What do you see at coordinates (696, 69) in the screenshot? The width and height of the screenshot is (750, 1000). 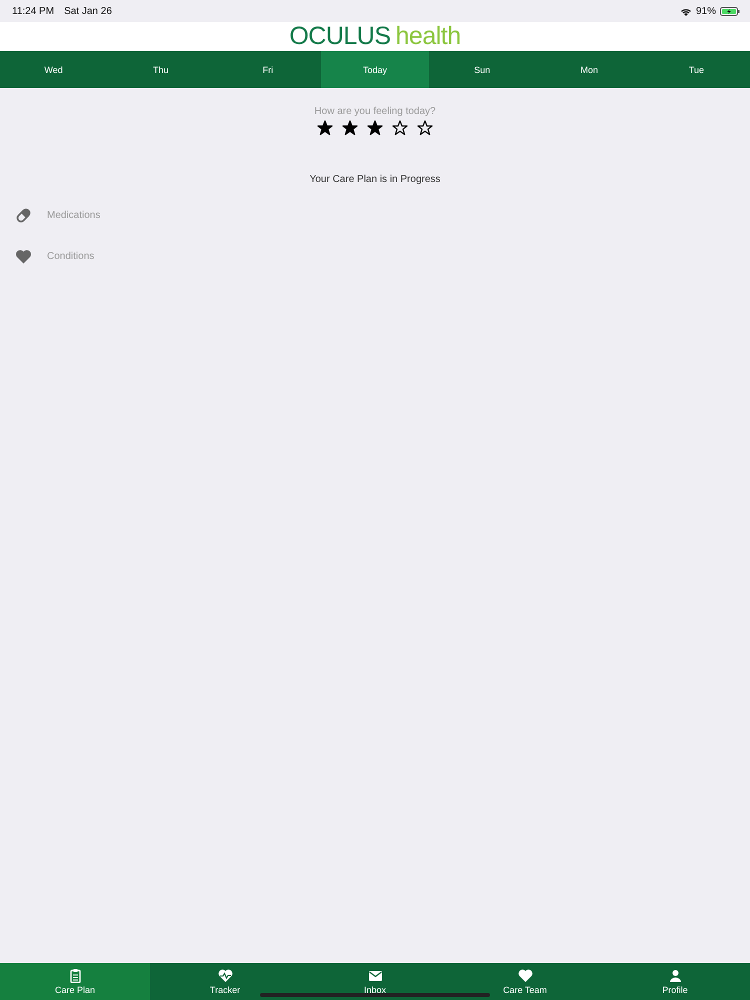 I see `day-tab: Tue` at bounding box center [696, 69].